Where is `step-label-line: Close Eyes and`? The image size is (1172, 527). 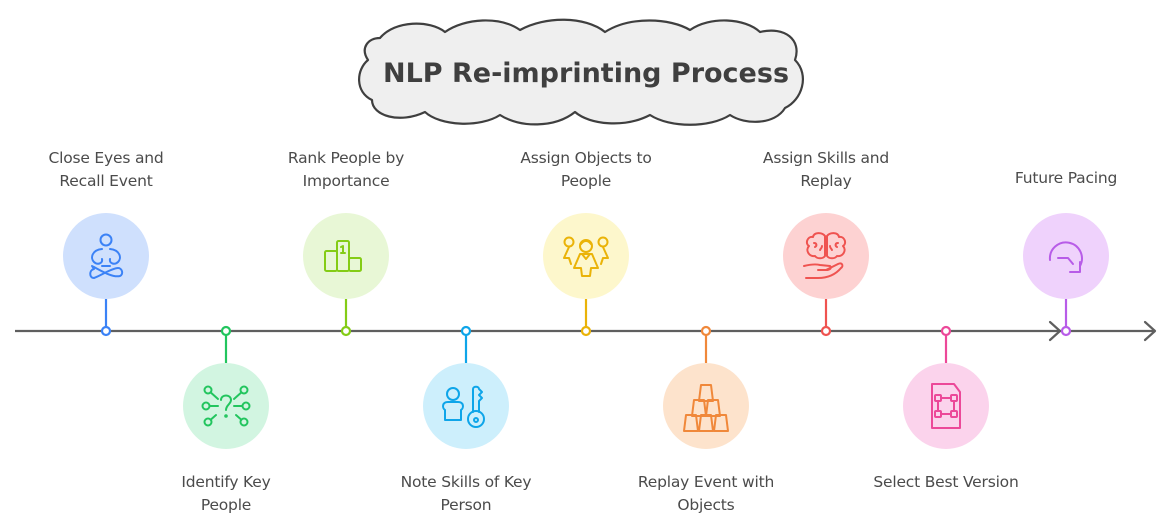
step-label-line: Close Eyes and is located at coordinates (106, 158).